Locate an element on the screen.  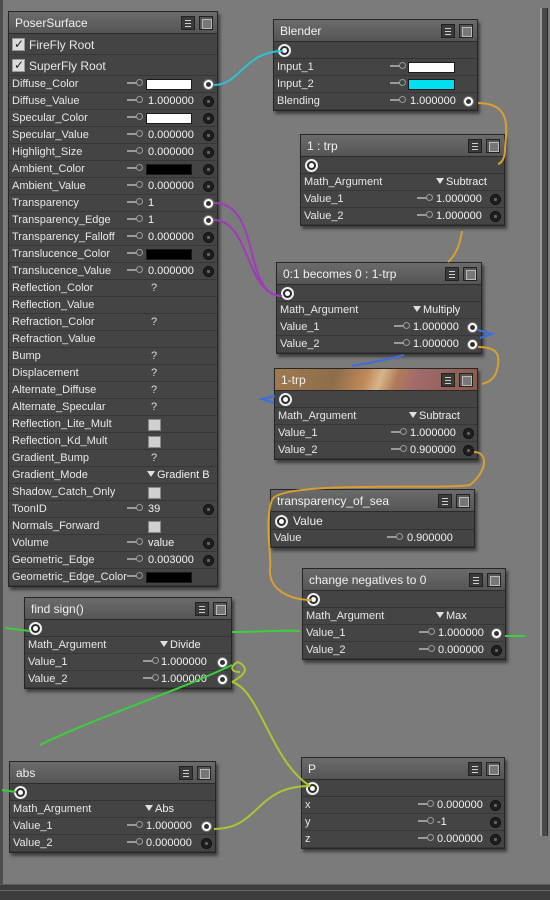
node-header: 0:1 becomes 0 : 1-trp is located at coordinates (379, 274).